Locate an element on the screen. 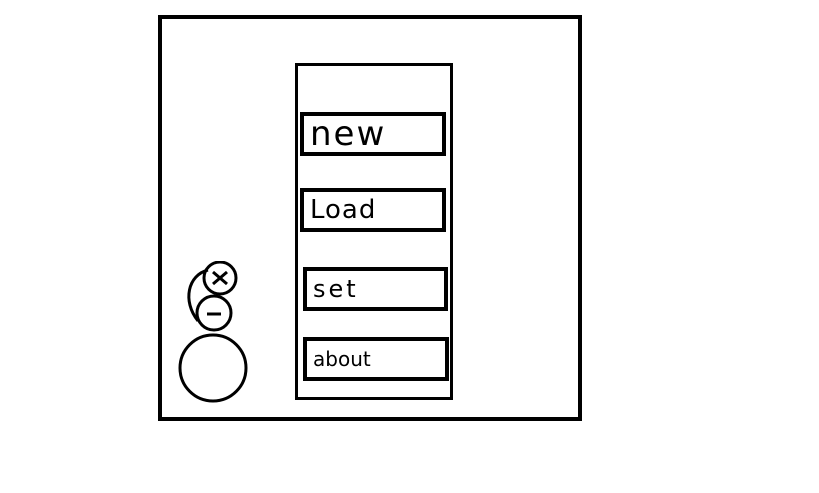 The height and width of the screenshot is (493, 819). load-button-label: Load is located at coordinates (343, 210).